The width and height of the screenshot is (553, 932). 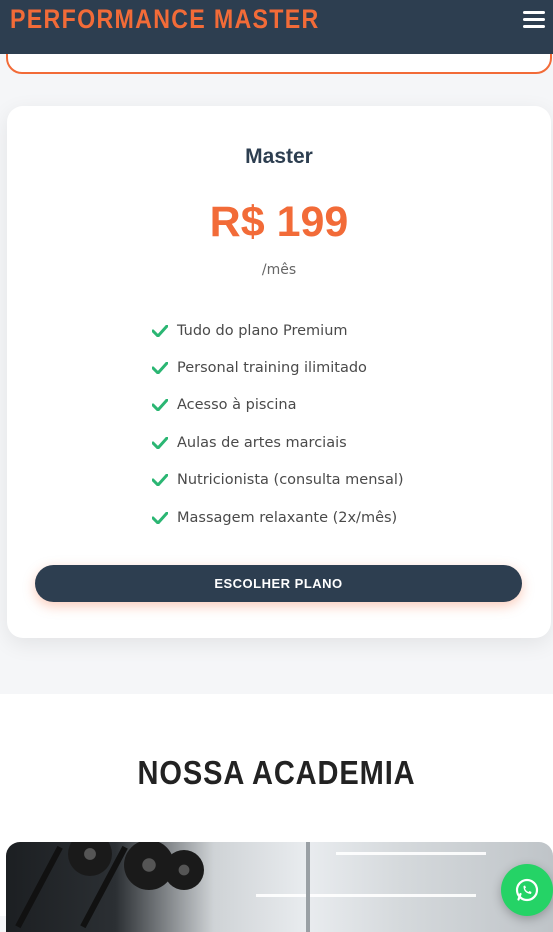 What do you see at coordinates (262, 330) in the screenshot?
I see `feature-label: Tudo do plano Premium` at bounding box center [262, 330].